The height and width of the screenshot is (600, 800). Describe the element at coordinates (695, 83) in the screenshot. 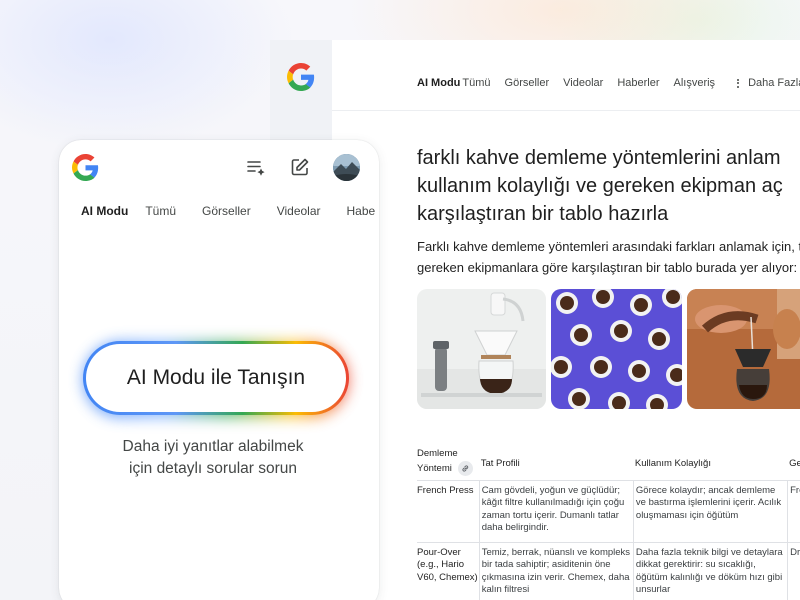

I see `tab-shopping: Alışveriş` at that location.